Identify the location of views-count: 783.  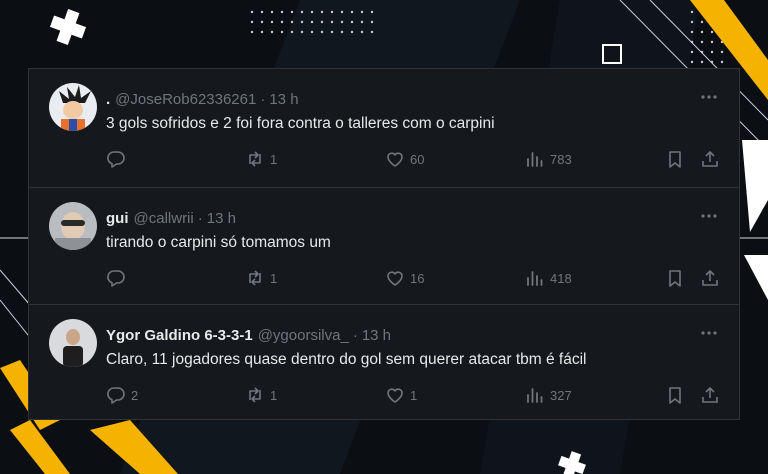
(561, 159).